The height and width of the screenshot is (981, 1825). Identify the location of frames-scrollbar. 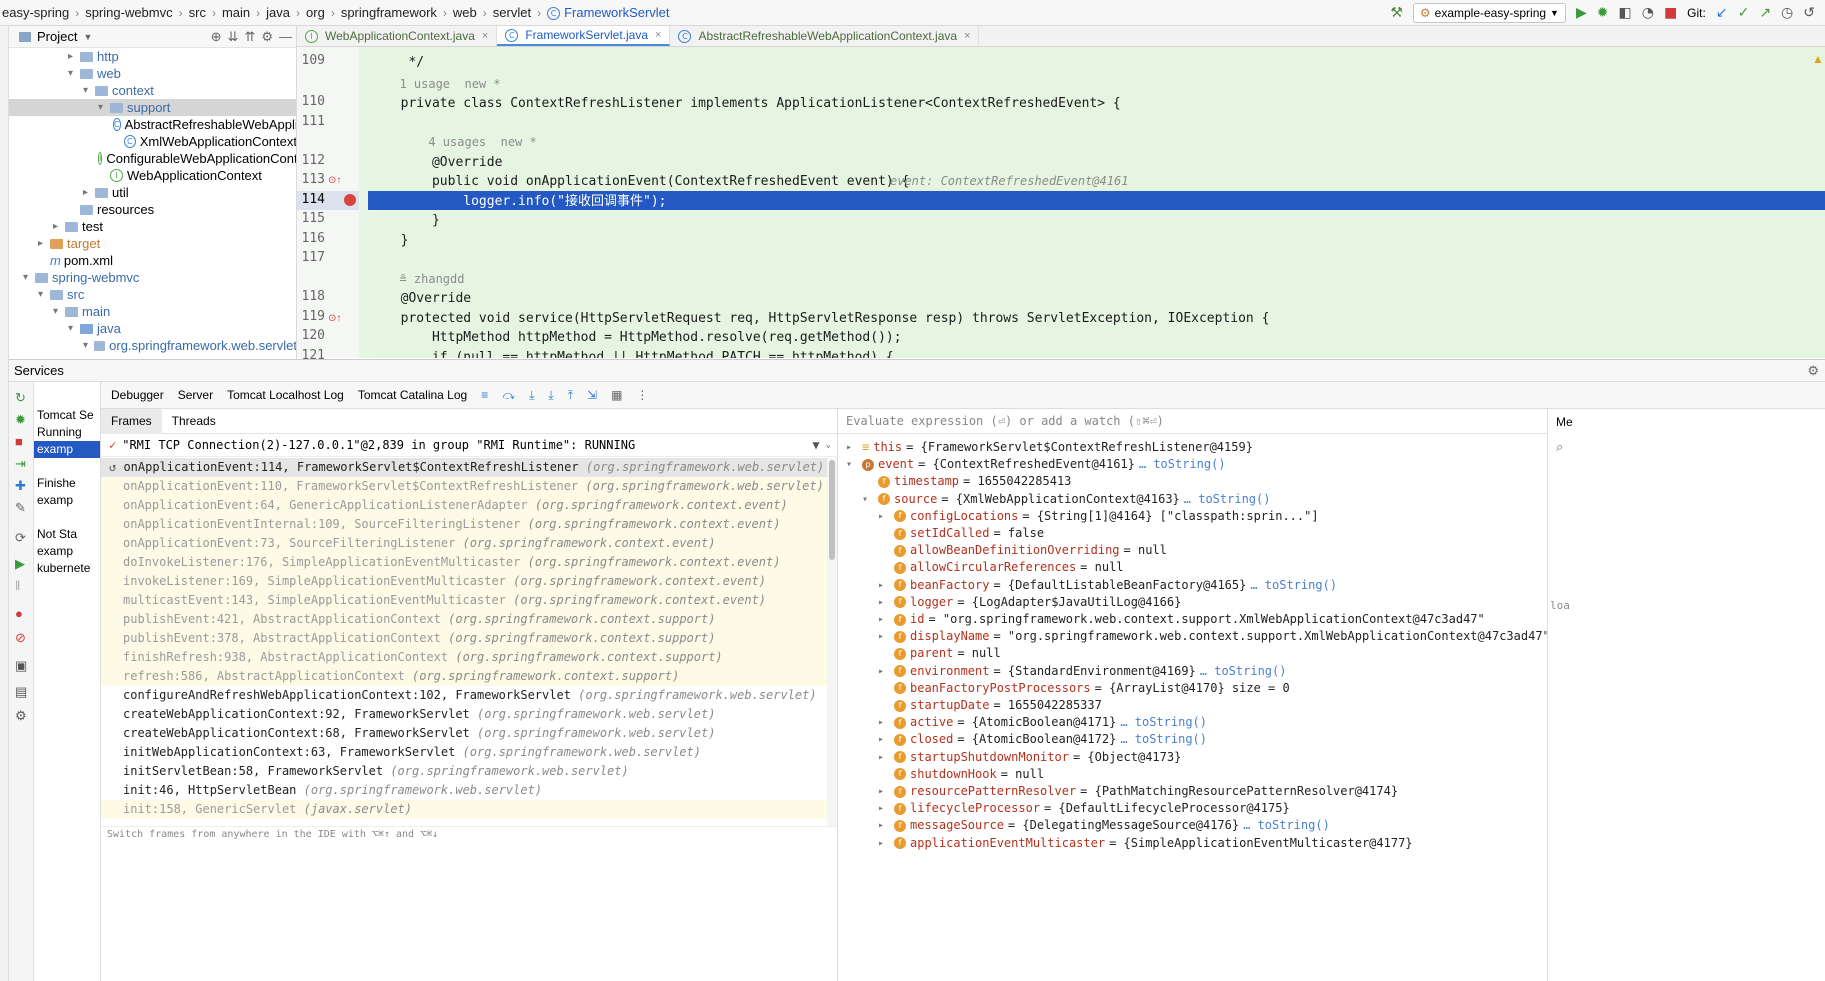
(832, 642).